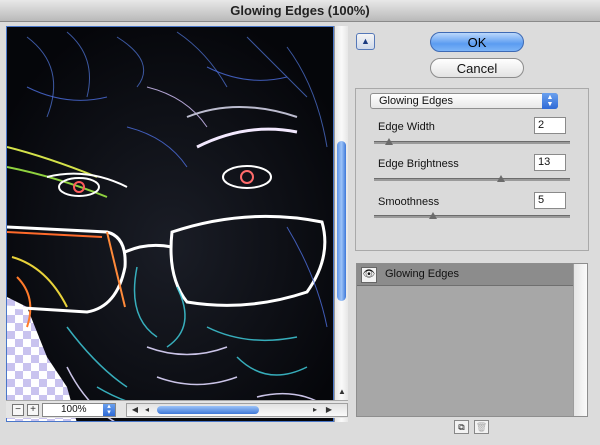 Image resolution: width=600 pixels, height=445 pixels. I want to click on edge-brightness-input: 13, so click(550, 162).